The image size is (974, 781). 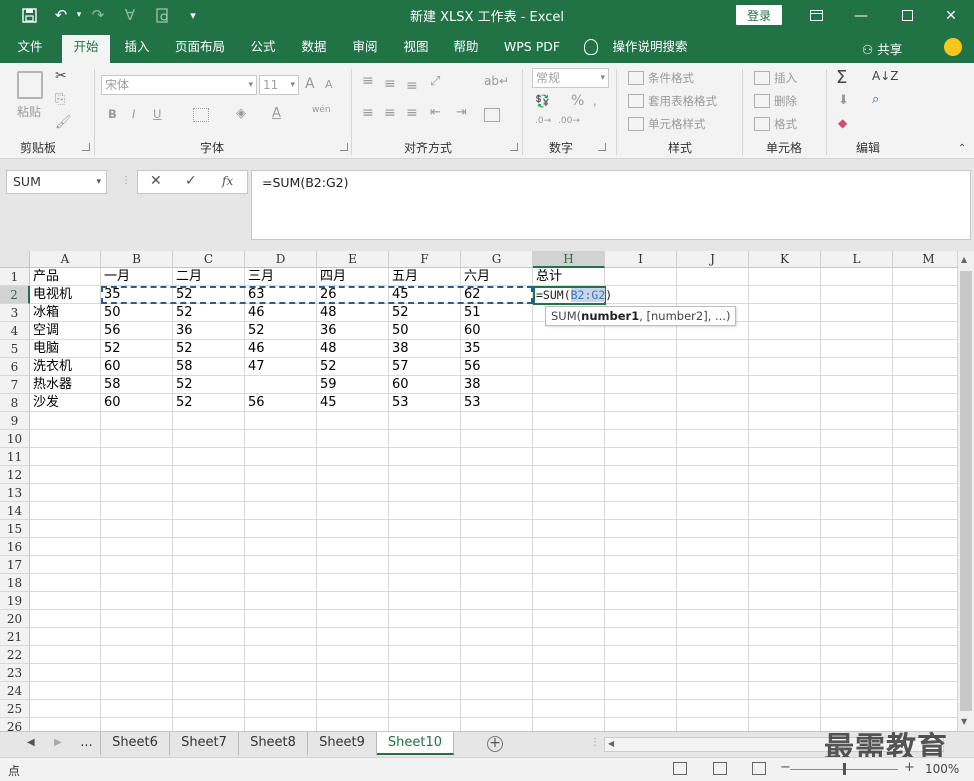 What do you see at coordinates (15, 583) in the screenshot?
I see `row-header-18: 18` at bounding box center [15, 583].